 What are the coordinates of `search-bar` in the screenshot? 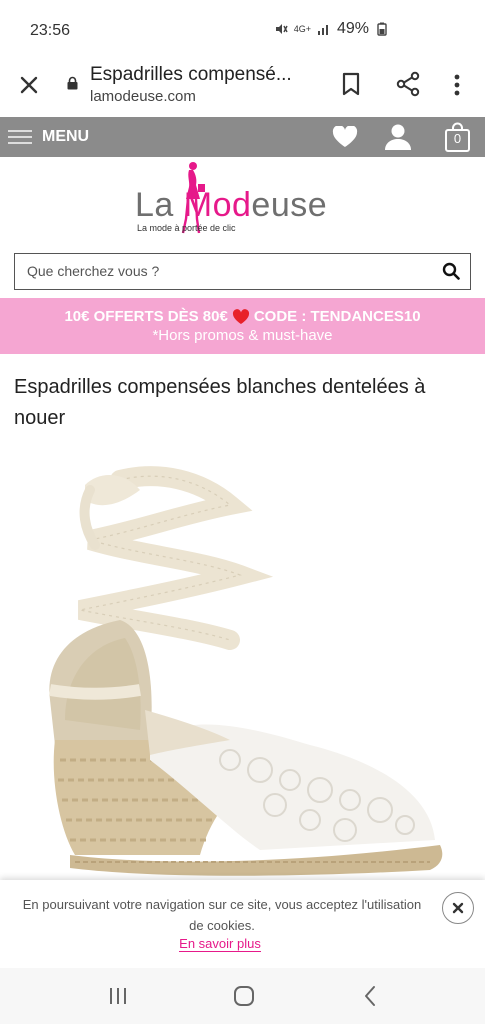 It's located at (242, 271).